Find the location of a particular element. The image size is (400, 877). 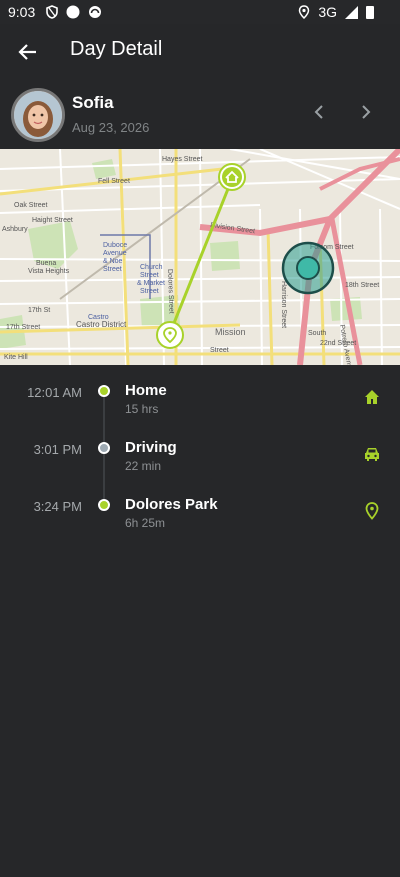

location-pin-icon is located at coordinates (372, 511).